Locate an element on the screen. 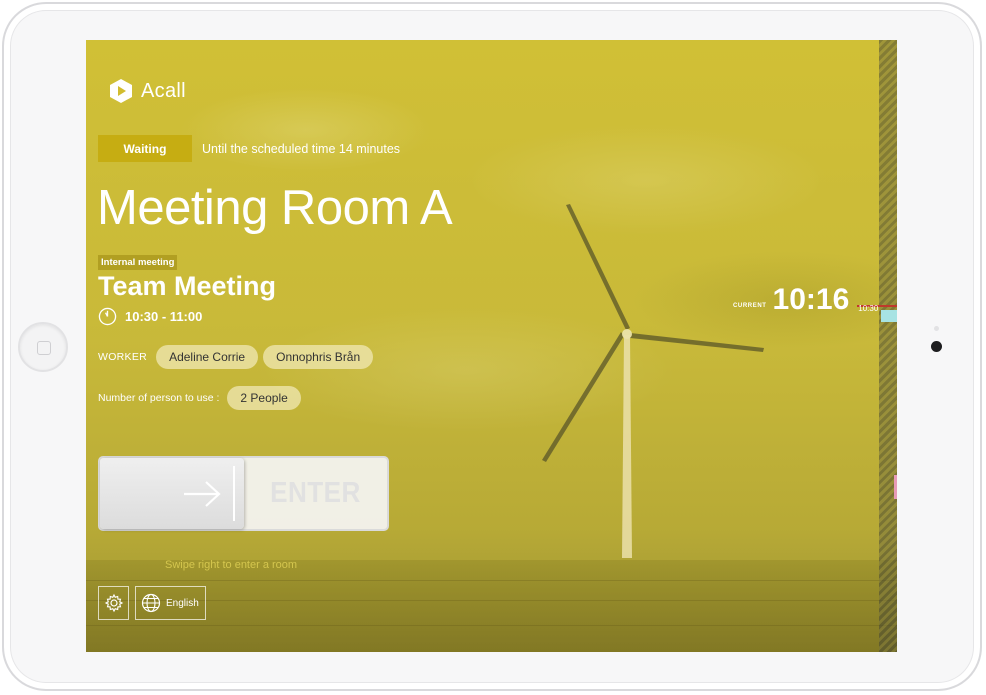  acall-logo: Acall is located at coordinates (147, 91).